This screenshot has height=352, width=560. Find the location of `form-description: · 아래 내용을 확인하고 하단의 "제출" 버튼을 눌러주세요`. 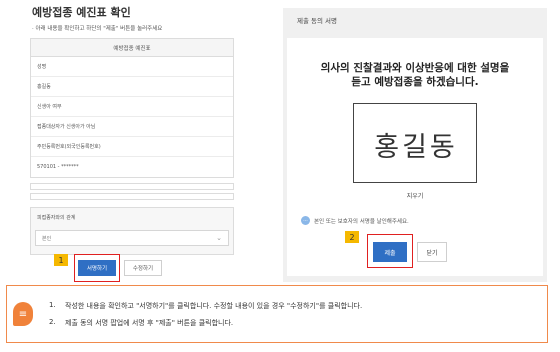

form-description: · 아래 내용을 확인하고 하단의 "제출" 버튼을 눌러주세요 is located at coordinates (97, 29).